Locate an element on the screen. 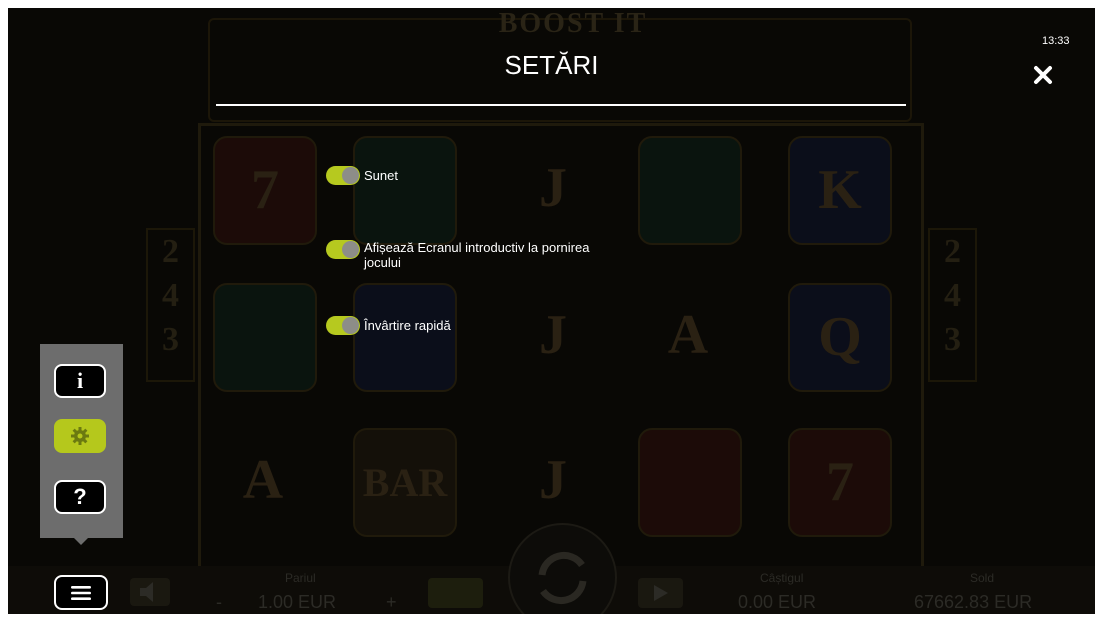 The width and height of the screenshot is (1103, 622). setting-label: Sunet is located at coordinates (381, 175).